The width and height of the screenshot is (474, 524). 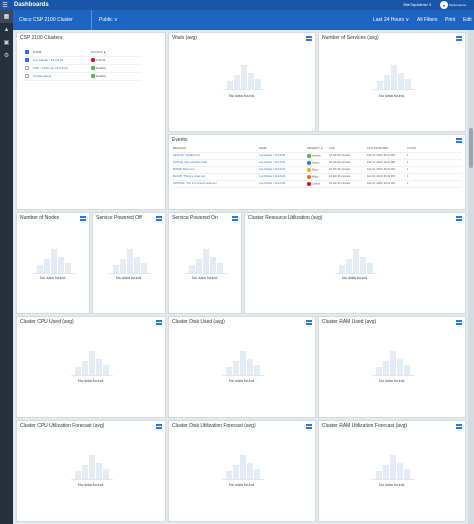 I want to click on panel-title: Cluster RAM Utilization Forecast (avg), so click(x=365, y=426).